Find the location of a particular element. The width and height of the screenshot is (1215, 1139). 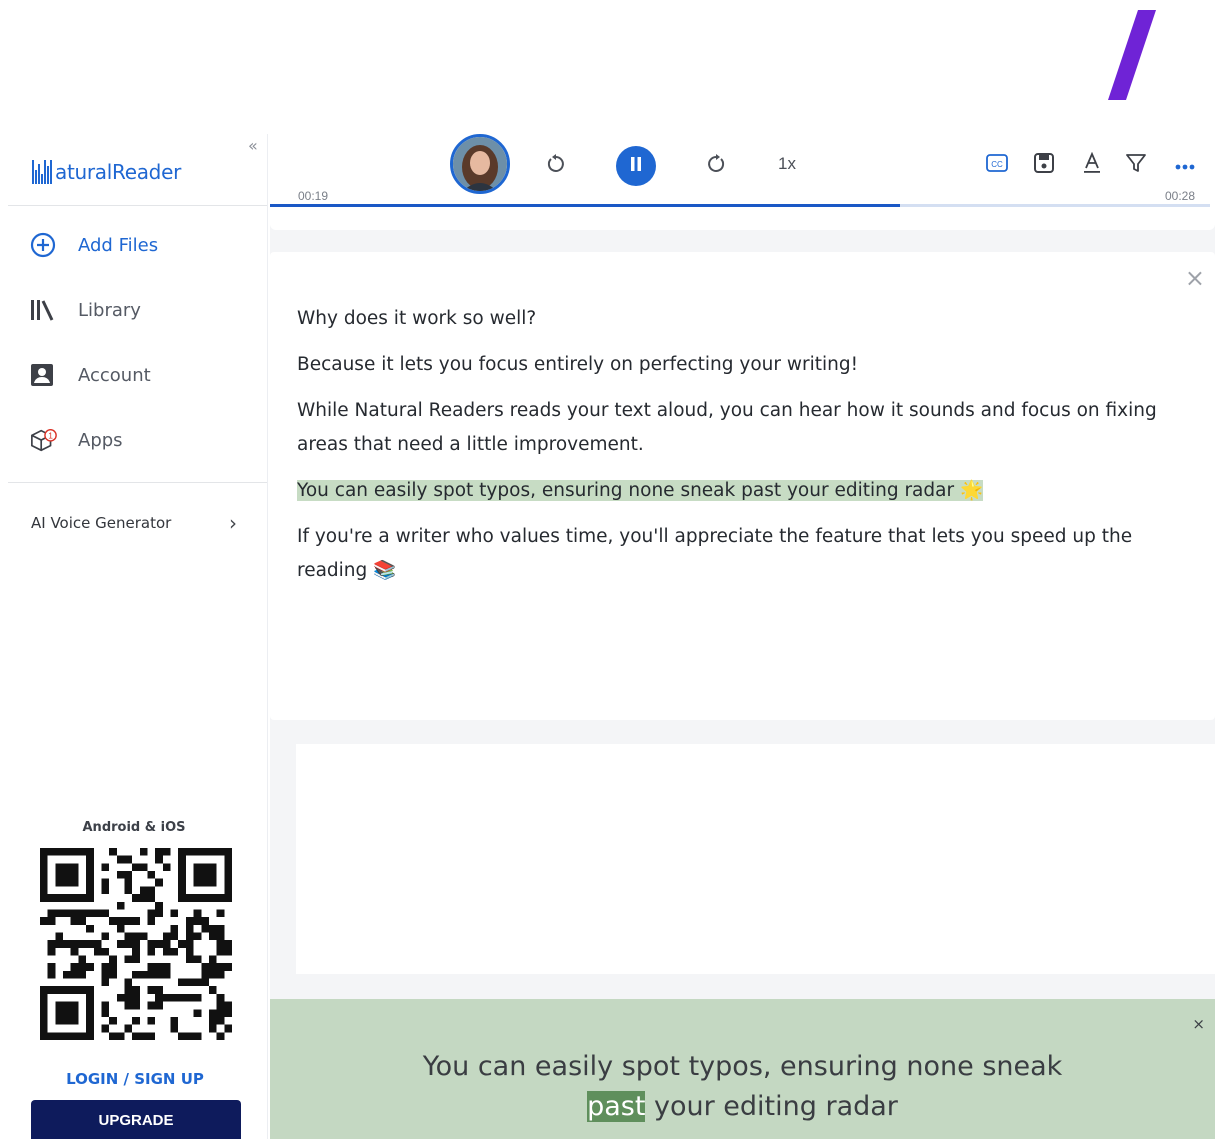

collapse-sidebar-button: « is located at coordinates (253, 145).